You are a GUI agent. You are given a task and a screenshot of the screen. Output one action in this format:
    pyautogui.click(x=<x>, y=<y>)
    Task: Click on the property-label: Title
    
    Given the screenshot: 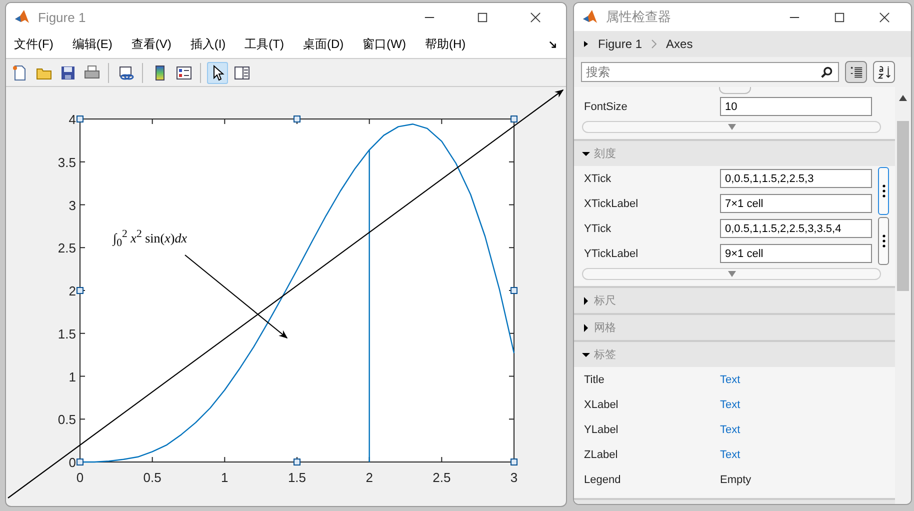 What is the action you would take?
    pyautogui.click(x=595, y=380)
    